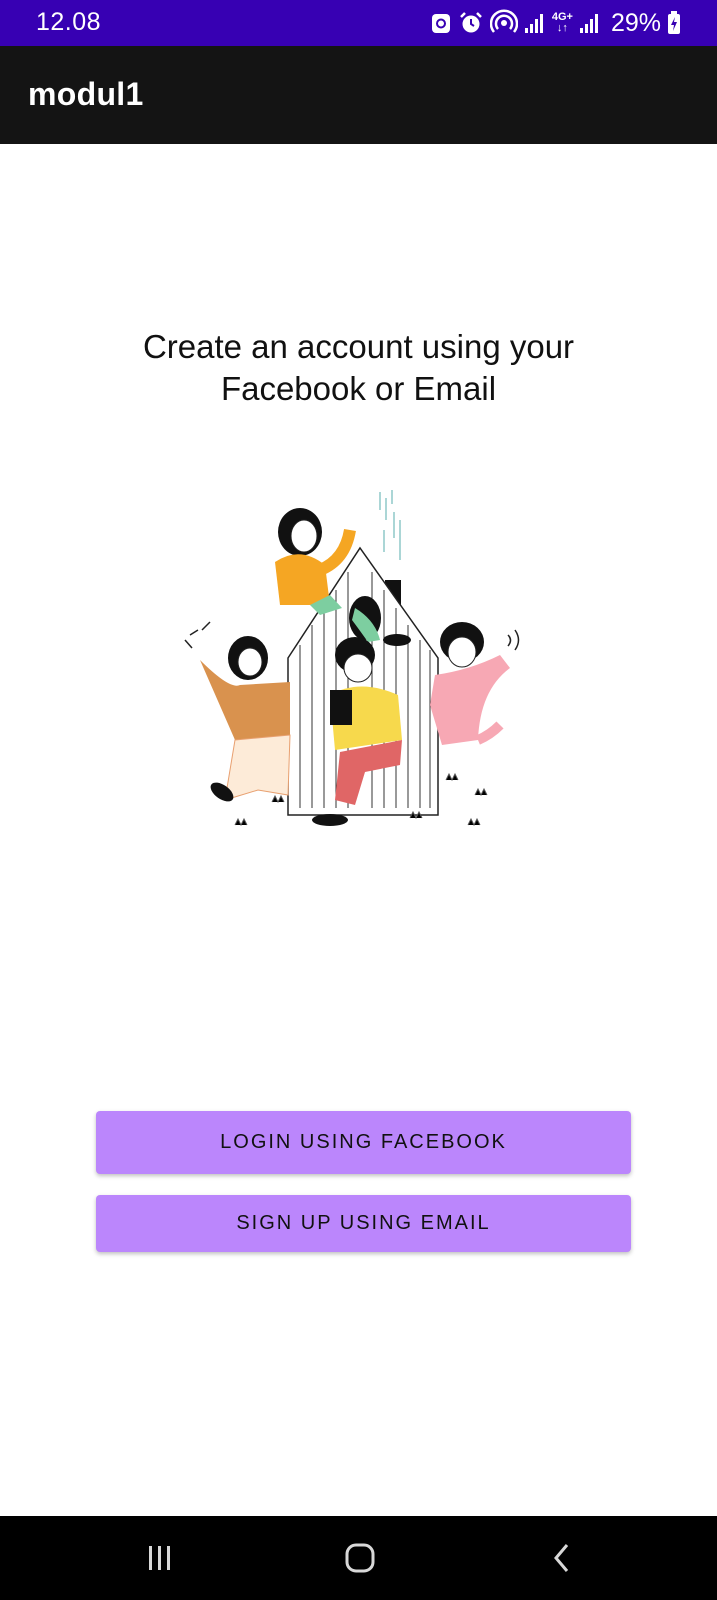  Describe the element at coordinates (352, 658) in the screenshot. I see `friends-house-illustration` at that location.